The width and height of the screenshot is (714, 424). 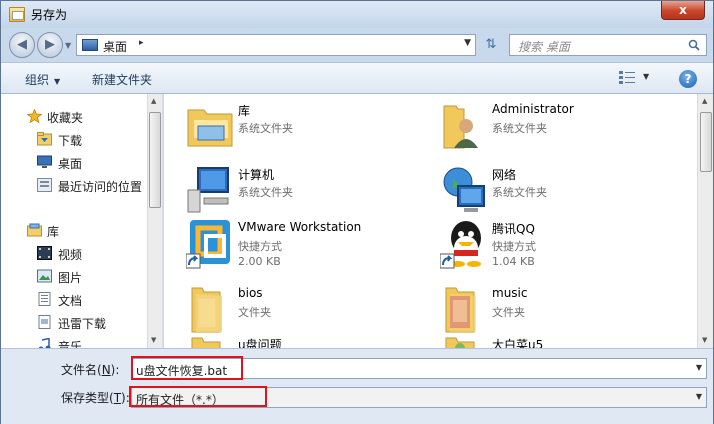 I want to click on library-folder-icon, so click(x=210, y=128).